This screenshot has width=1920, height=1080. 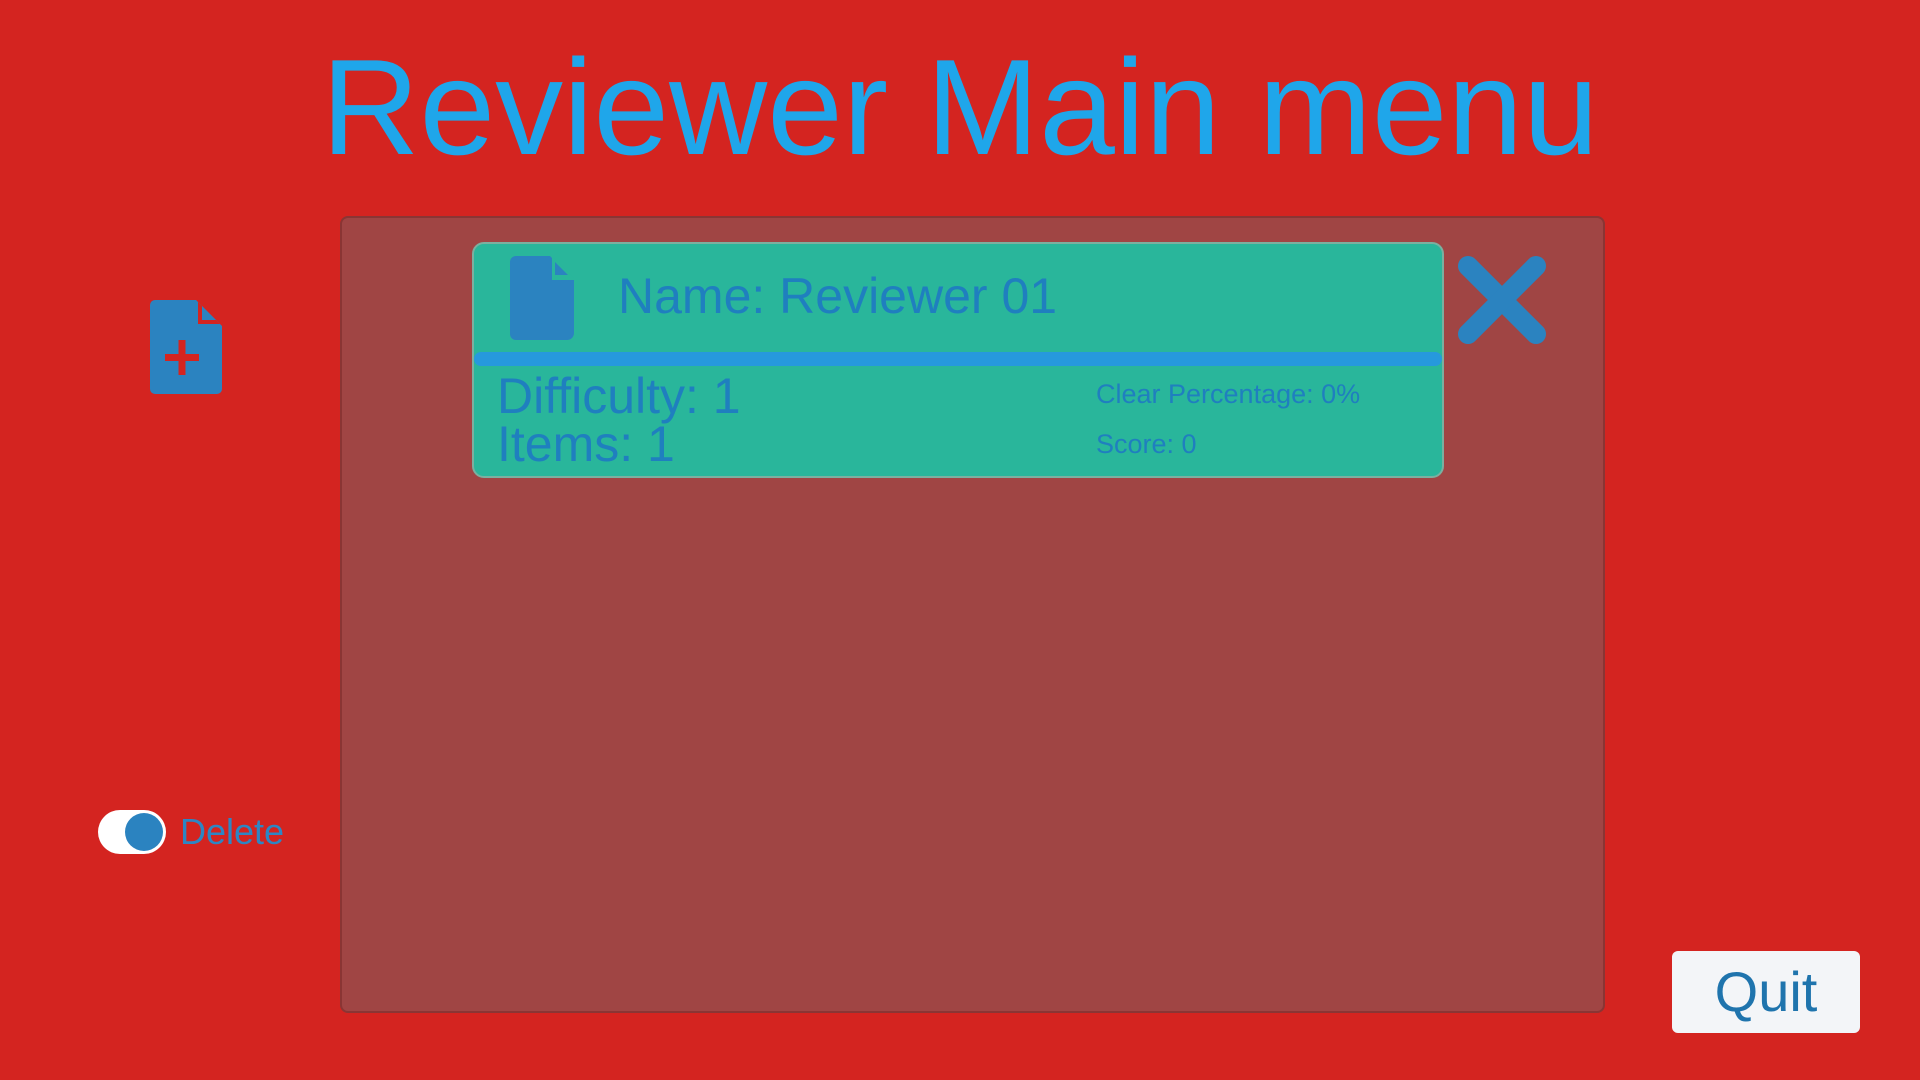 I want to click on delete-reviewer-button, so click(x=1502, y=300).